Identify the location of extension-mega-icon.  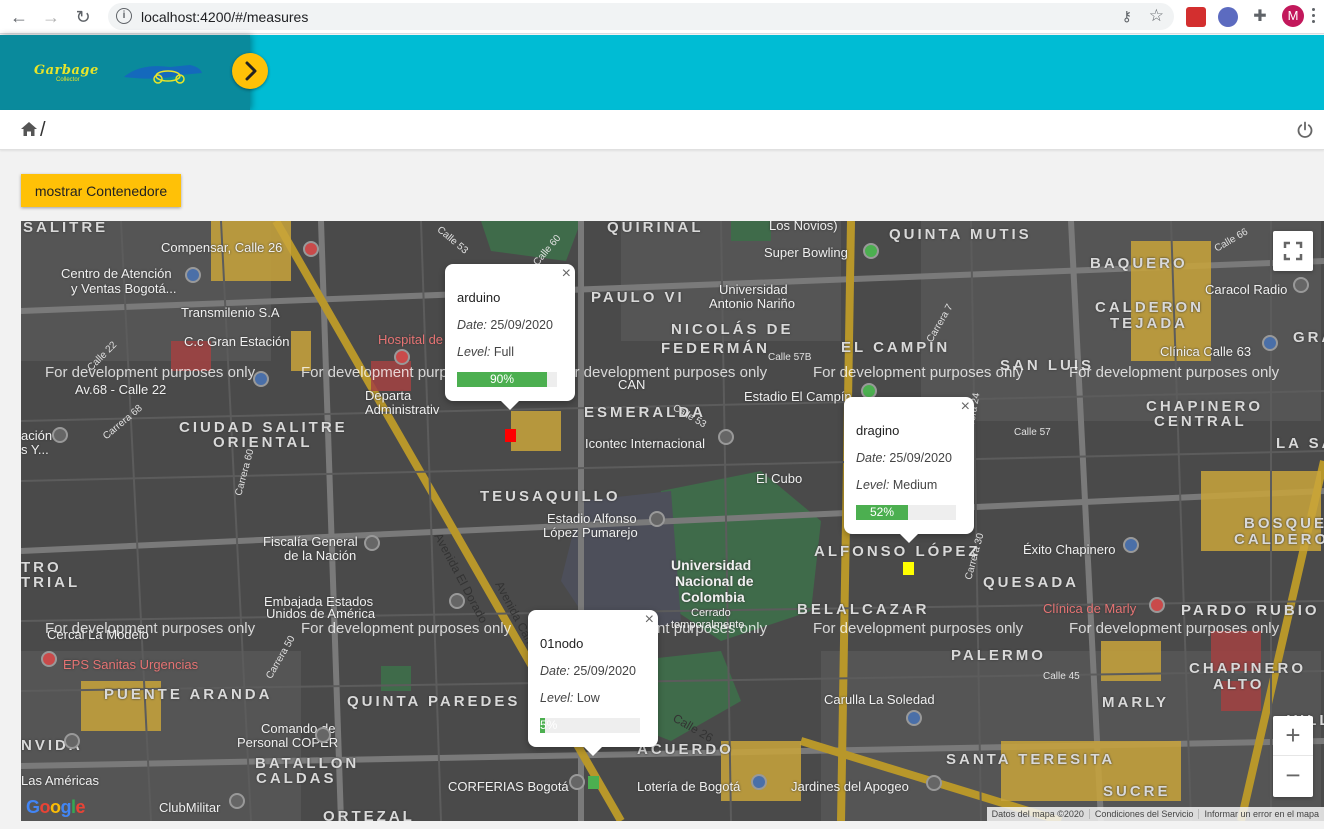
(1196, 17).